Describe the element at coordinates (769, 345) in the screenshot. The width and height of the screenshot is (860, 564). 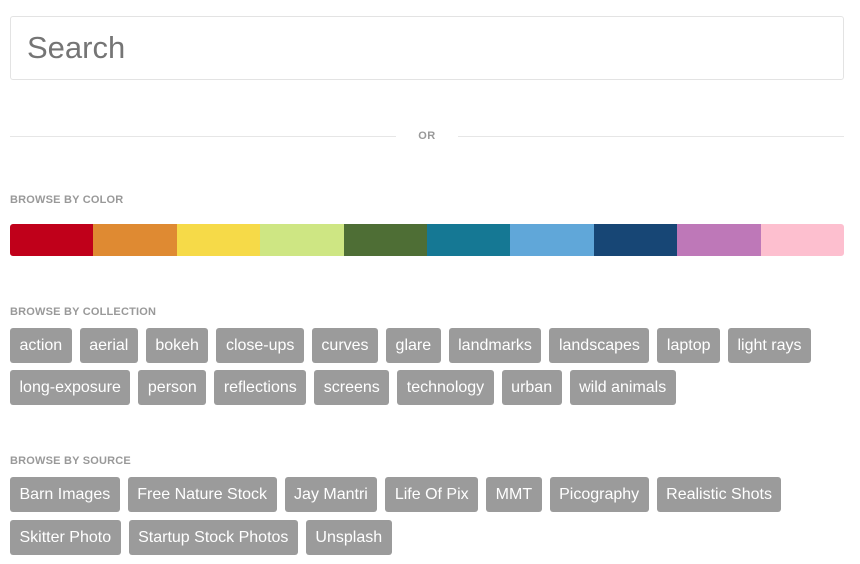
I see `collection-tag-light-rays: light rays` at that location.